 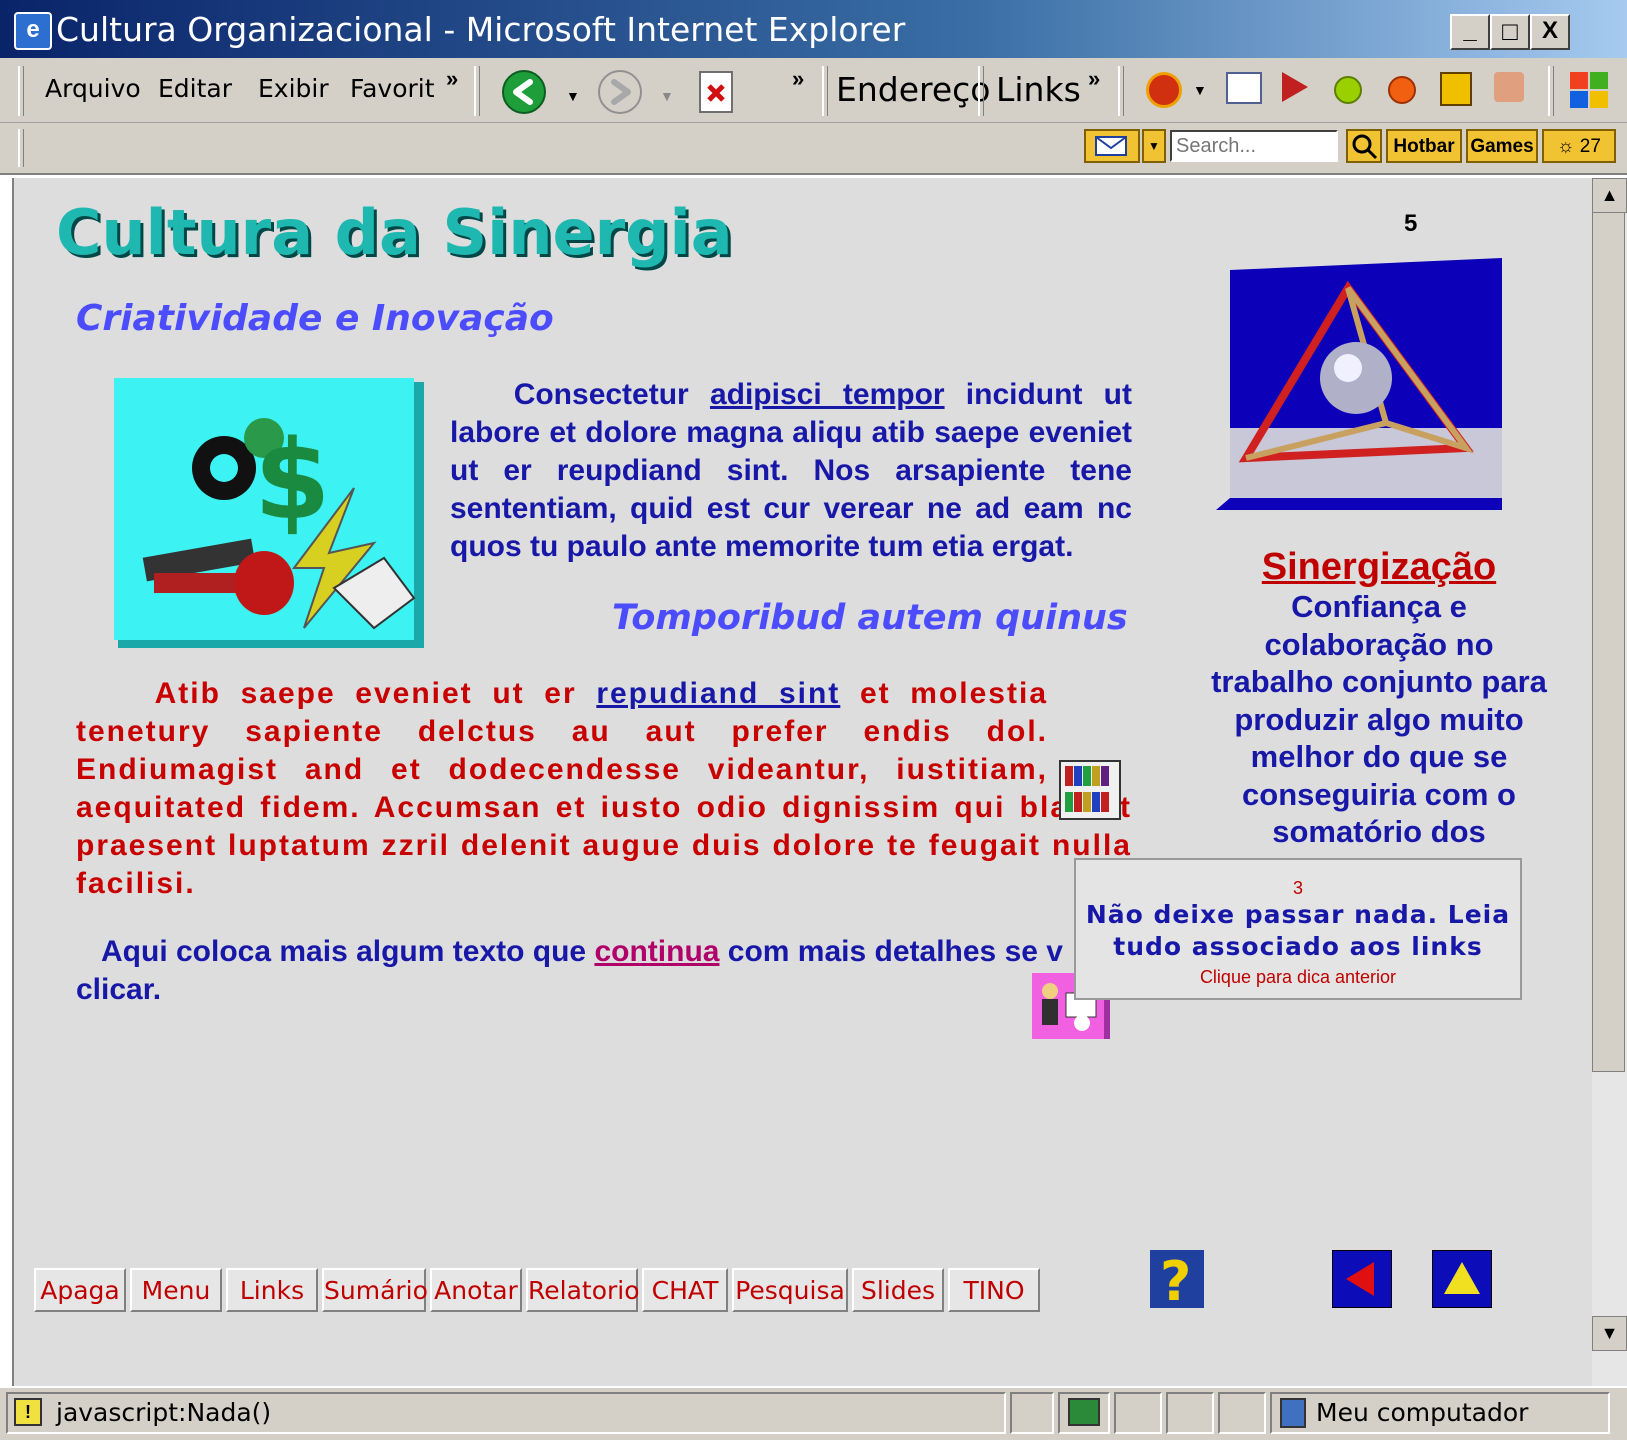 I want to click on link-continua: continua, so click(x=656, y=951).